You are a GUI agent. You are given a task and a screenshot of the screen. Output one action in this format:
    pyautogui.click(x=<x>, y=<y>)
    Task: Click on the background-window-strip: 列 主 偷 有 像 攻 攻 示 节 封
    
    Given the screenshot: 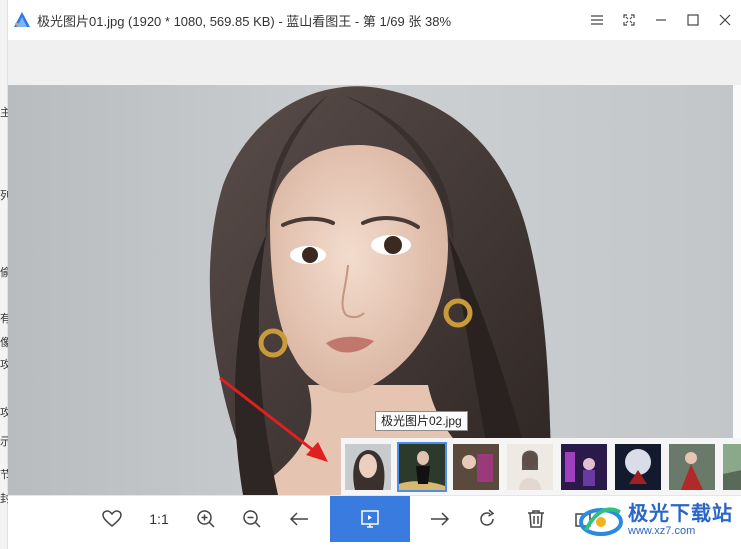 What is the action you would take?
    pyautogui.click(x=4, y=274)
    